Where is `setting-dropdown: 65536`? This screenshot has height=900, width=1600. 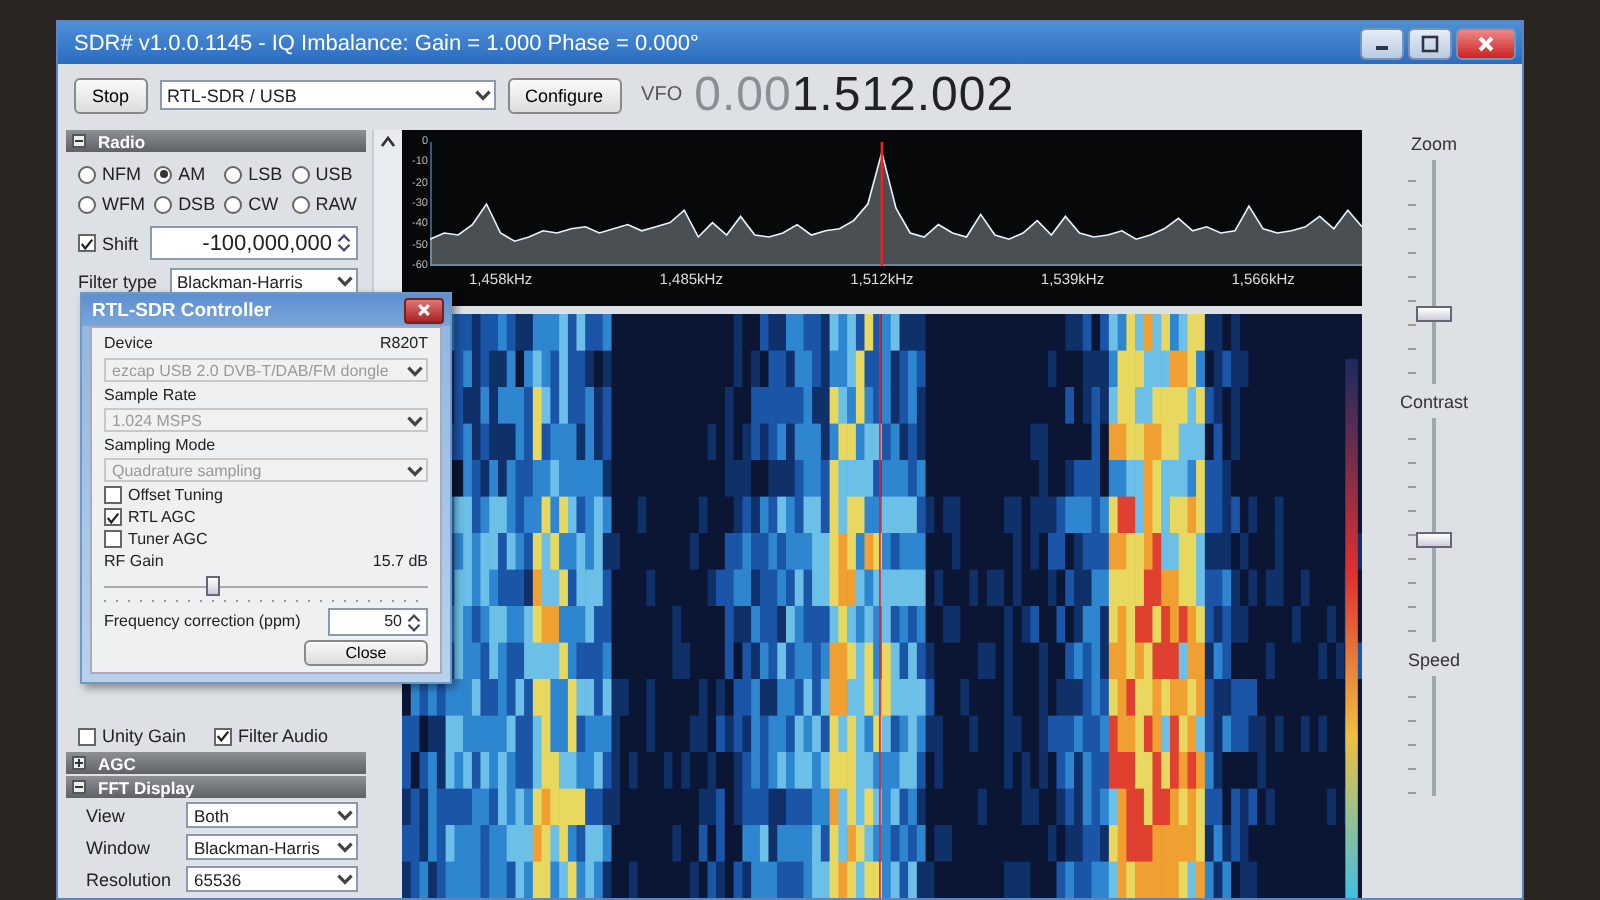
setting-dropdown: 65536 is located at coordinates (272, 879).